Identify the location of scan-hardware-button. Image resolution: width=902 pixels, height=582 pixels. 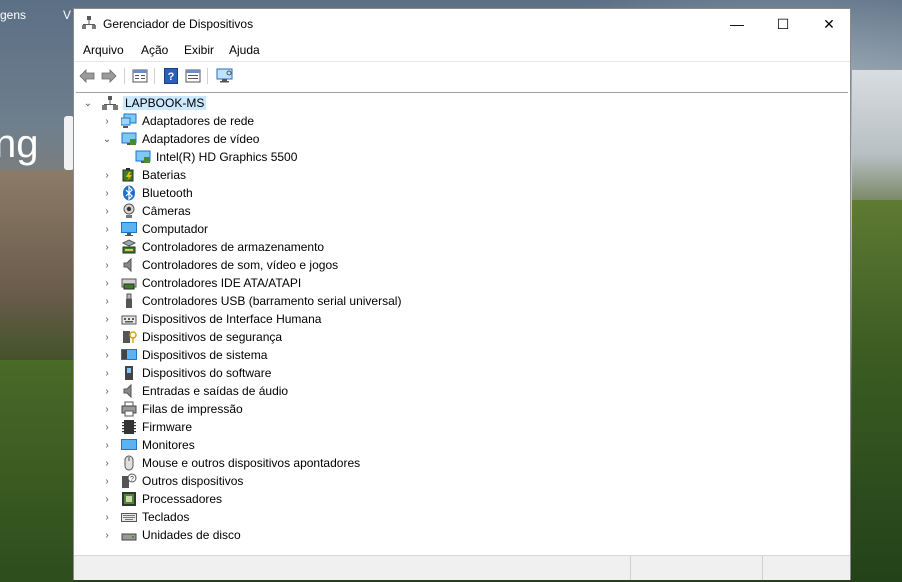
(225, 76).